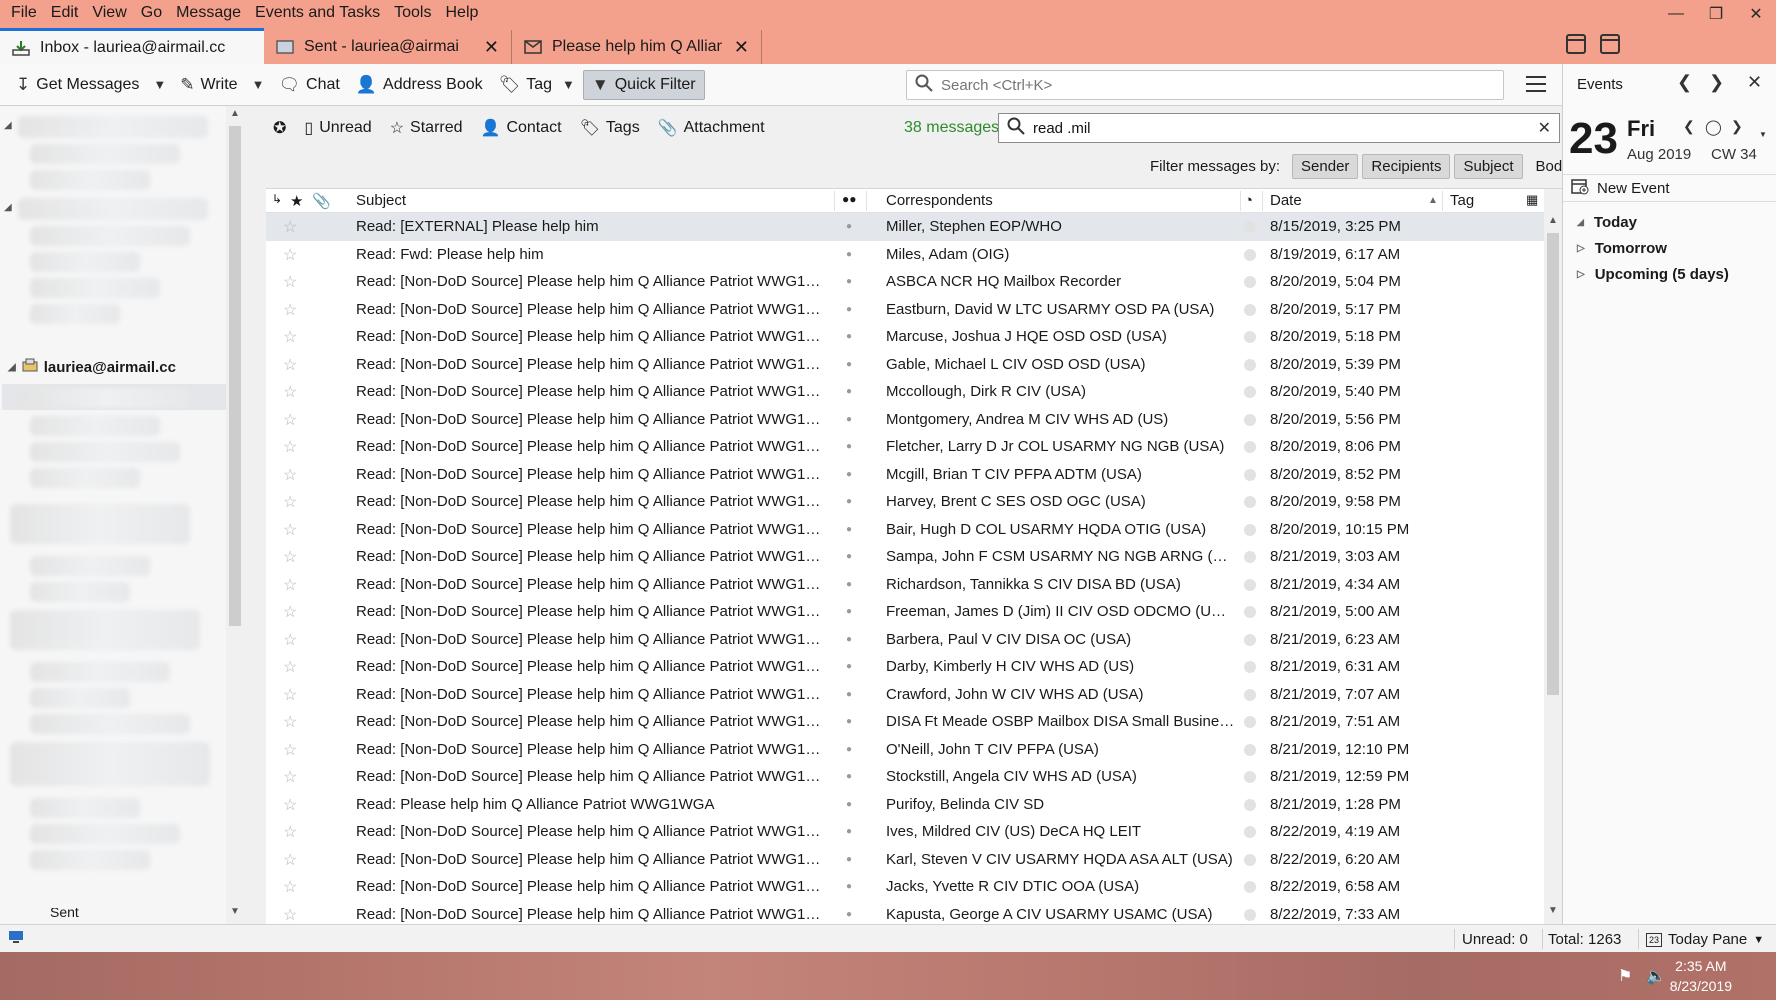 This screenshot has width=1776, height=1000. Describe the element at coordinates (1716, 14) in the screenshot. I see `restore-button: ❐` at that location.